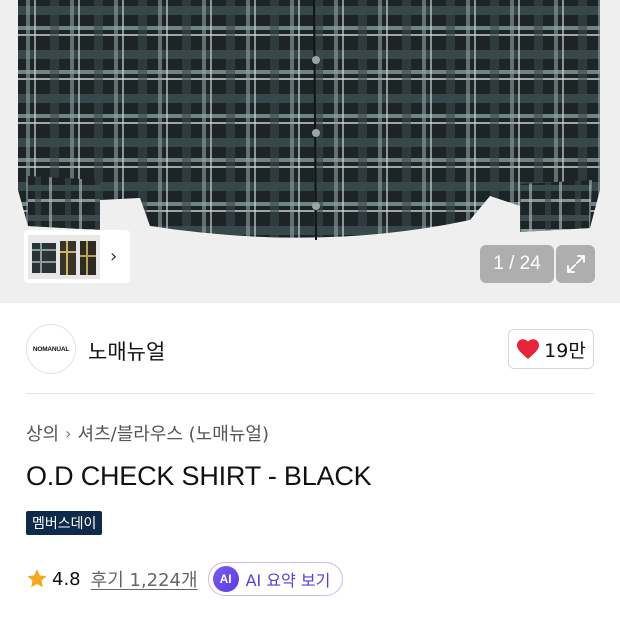 The width and height of the screenshot is (620, 620). Describe the element at coordinates (64, 523) in the screenshot. I see `event-badge: 멤버스데이` at that location.